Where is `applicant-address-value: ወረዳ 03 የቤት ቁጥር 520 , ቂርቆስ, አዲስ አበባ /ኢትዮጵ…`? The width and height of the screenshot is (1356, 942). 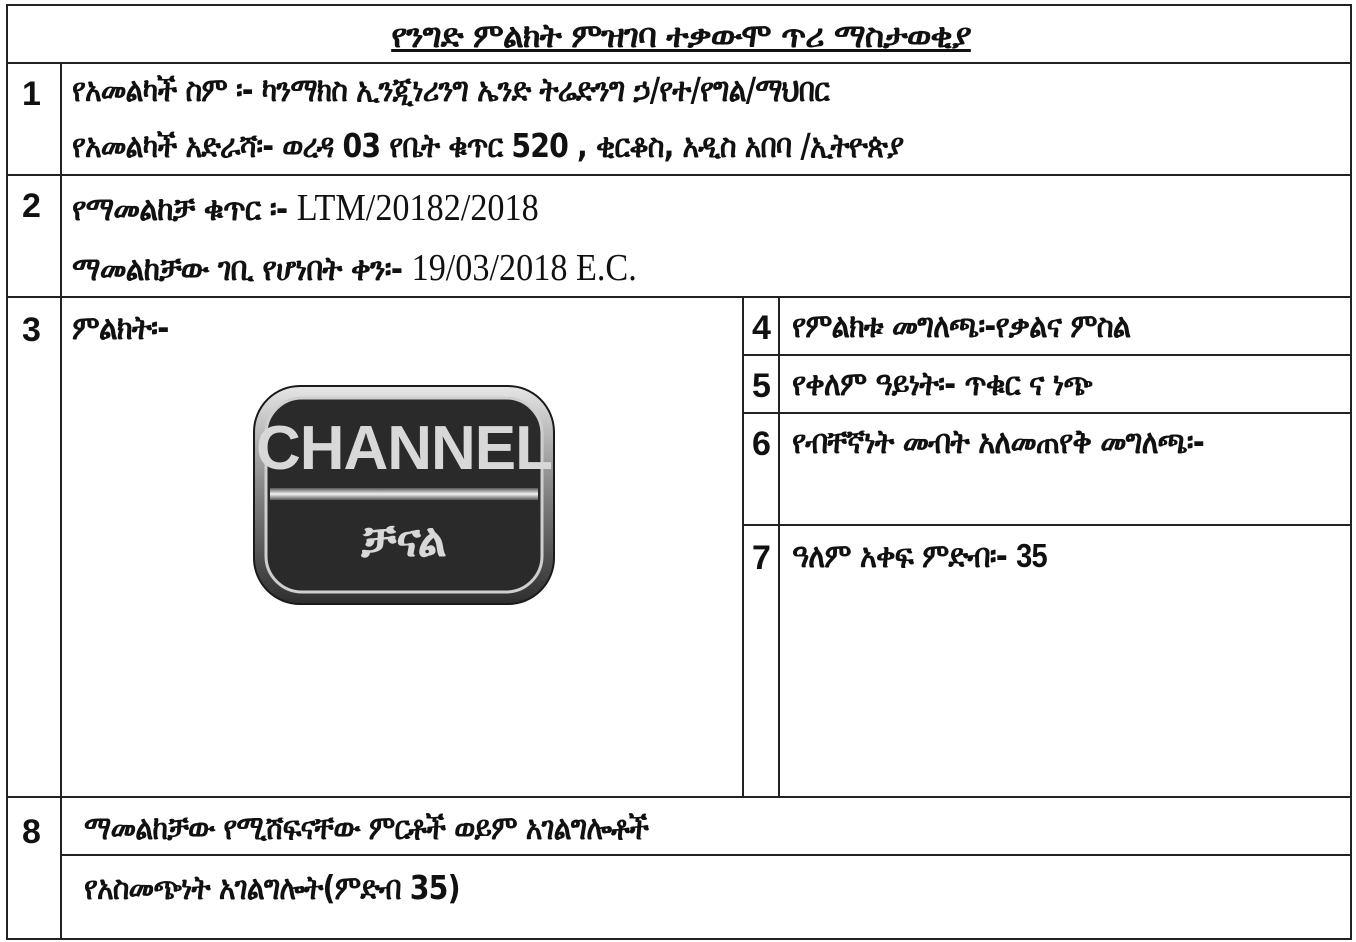 applicant-address-value: ወረዳ 03 የቤት ቁጥር 520 , ቂርቆስ, አዲስ አበባ /ኢትዮጵ… is located at coordinates (593, 145).